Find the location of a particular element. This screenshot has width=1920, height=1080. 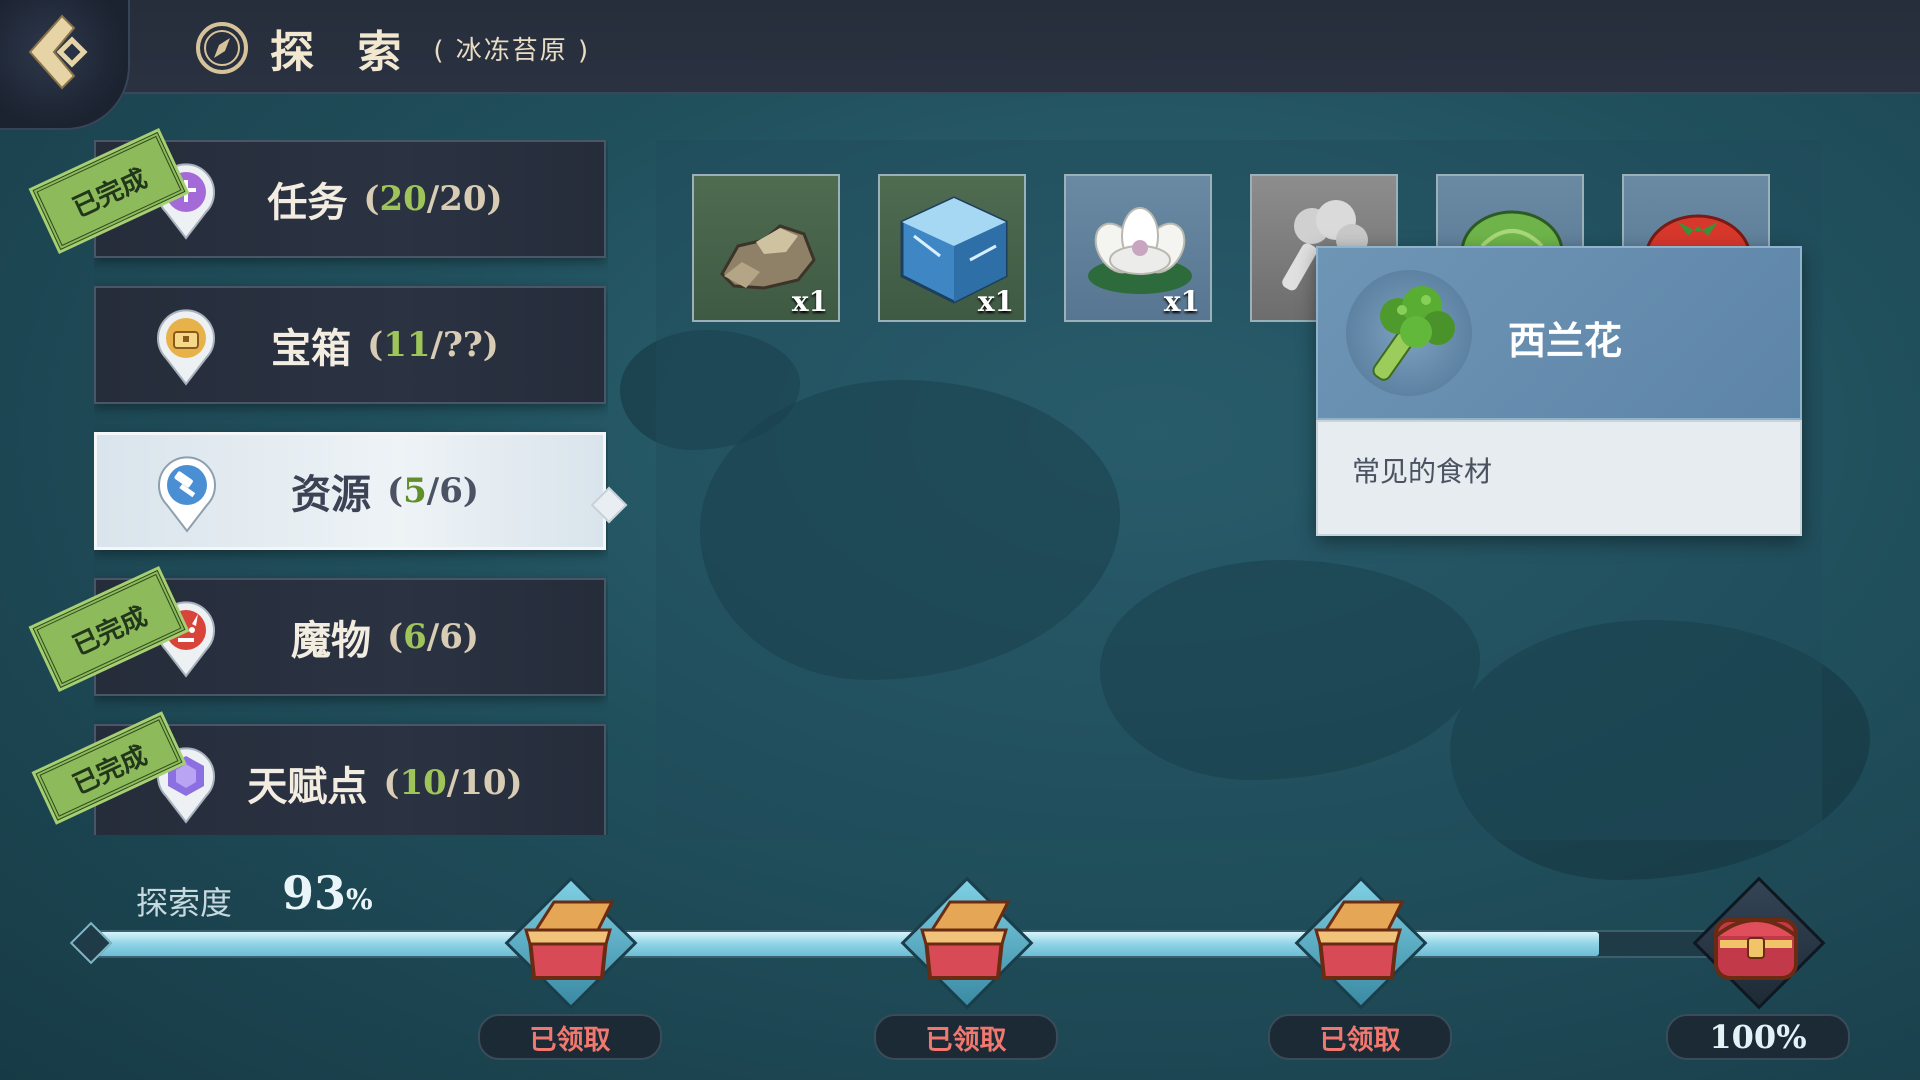

tooltip-item-name: 西兰花 is located at coordinates (1565, 341).